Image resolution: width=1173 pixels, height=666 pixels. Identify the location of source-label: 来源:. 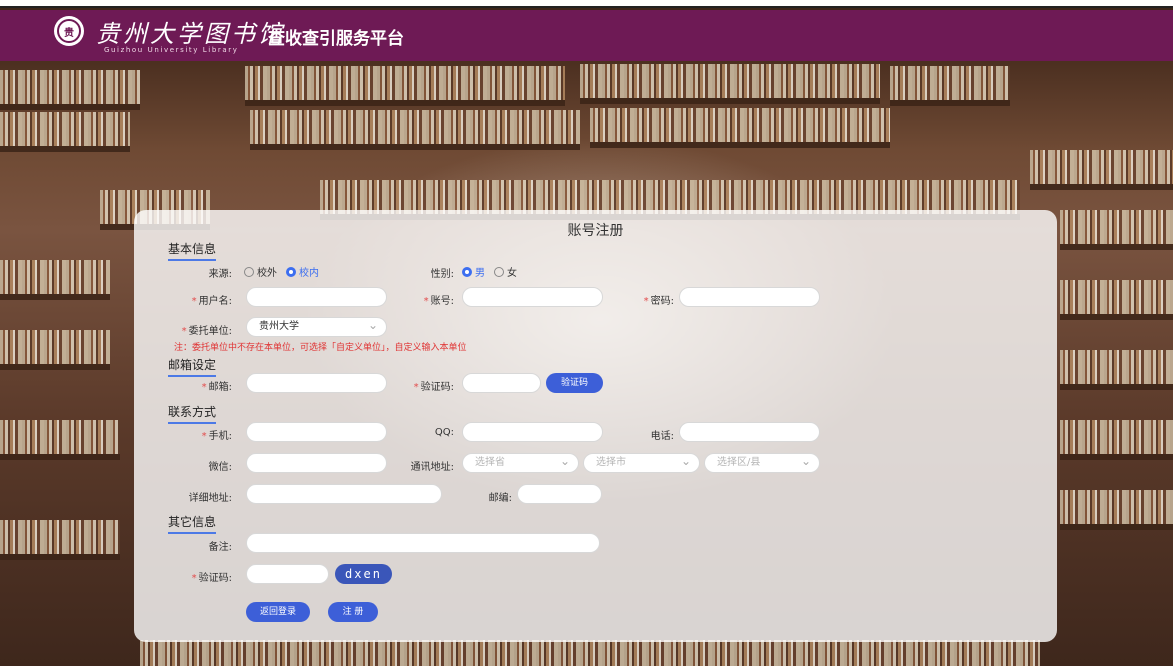
(220, 274).